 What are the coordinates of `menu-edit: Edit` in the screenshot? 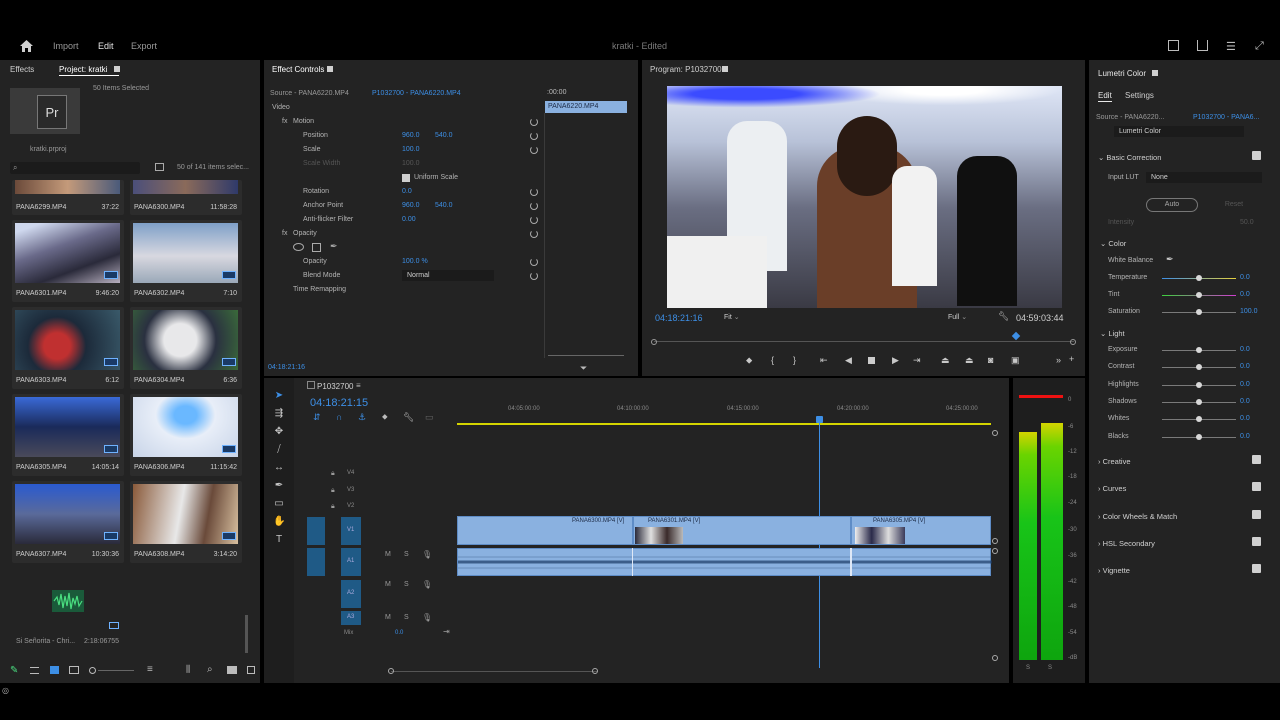 It's located at (106, 46).